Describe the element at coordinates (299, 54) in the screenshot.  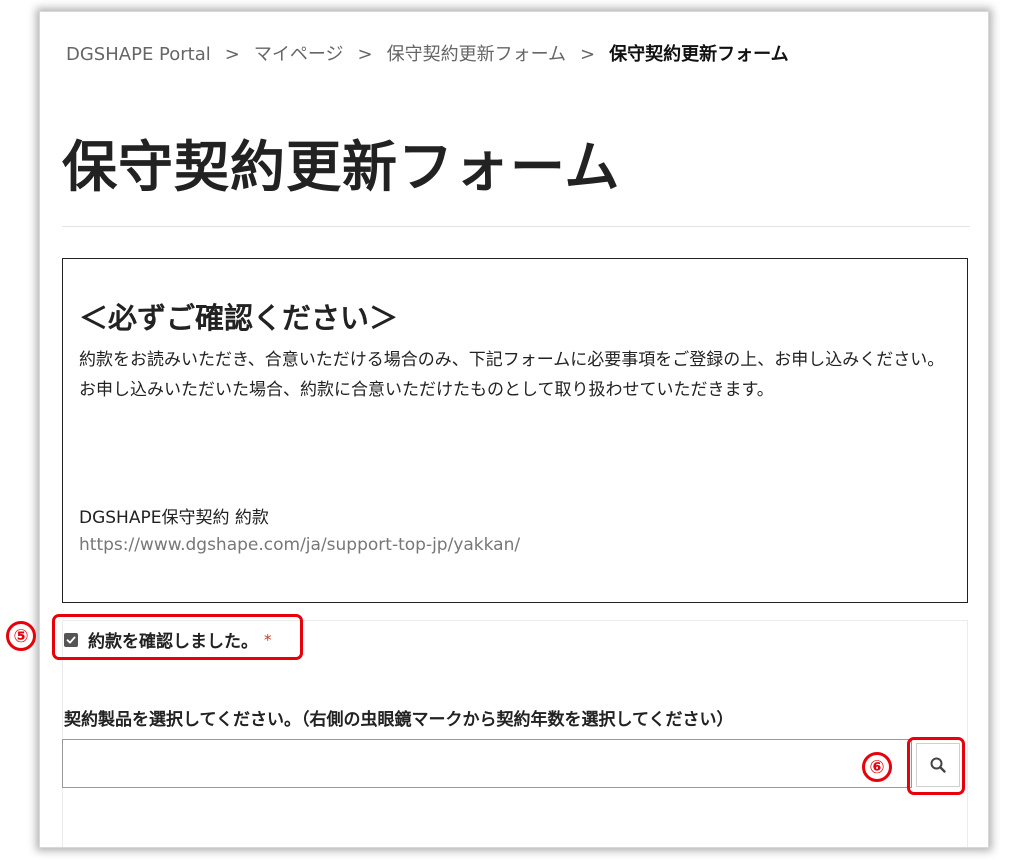
I see `breadcrumb-mypage: マイページ` at that location.